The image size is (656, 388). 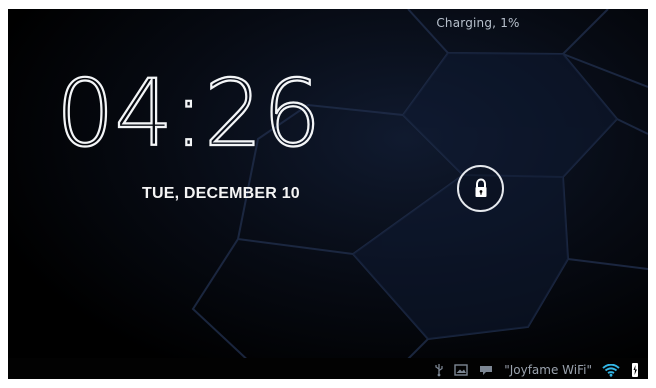 What do you see at coordinates (221, 193) in the screenshot?
I see `lock-date: TUE, DECEMBER 10` at bounding box center [221, 193].